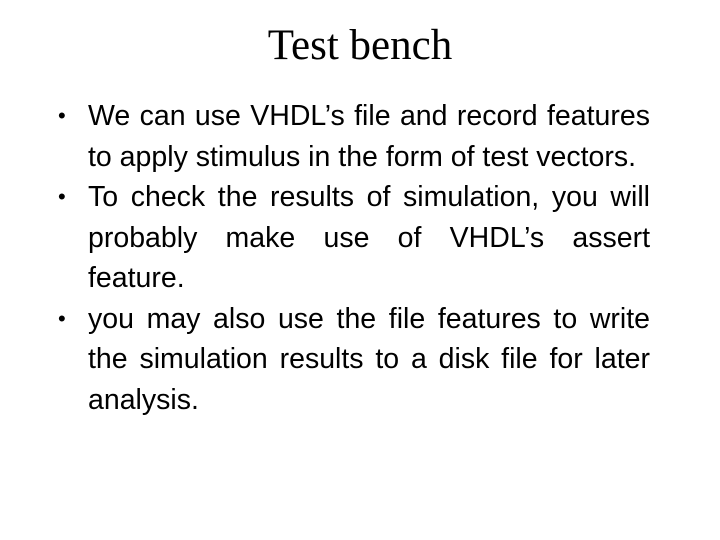  I want to click on slide-title: Test bench, so click(360, 45).